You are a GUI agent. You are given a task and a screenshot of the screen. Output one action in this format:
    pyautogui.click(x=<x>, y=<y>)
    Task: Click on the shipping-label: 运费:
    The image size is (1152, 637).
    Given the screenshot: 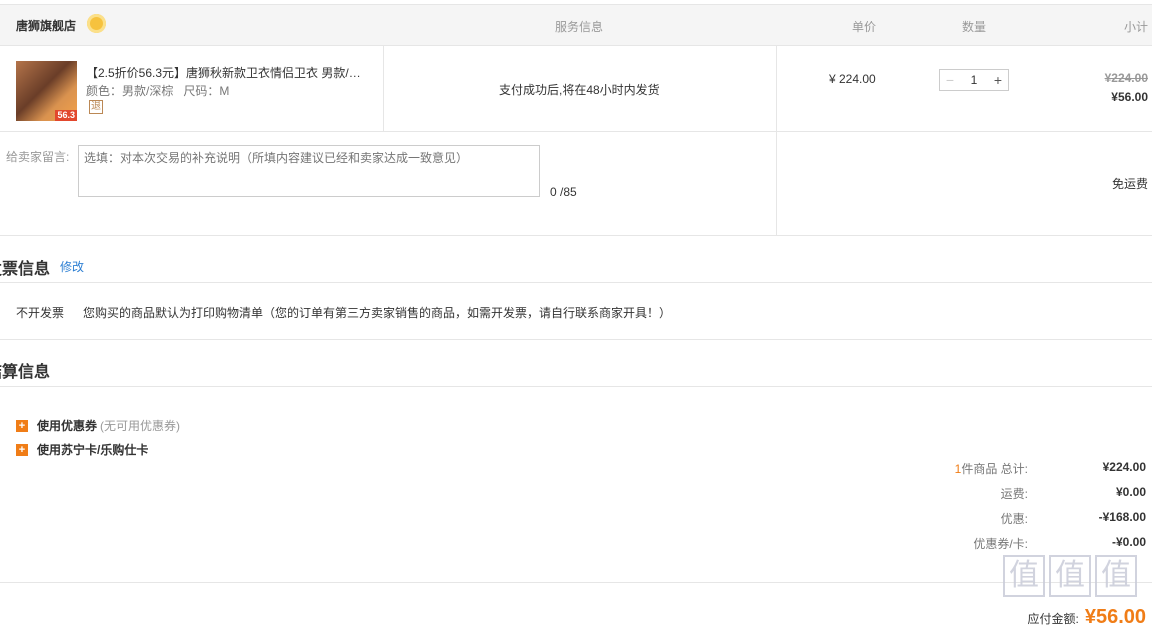 What is the action you would take?
    pyautogui.click(x=1014, y=494)
    